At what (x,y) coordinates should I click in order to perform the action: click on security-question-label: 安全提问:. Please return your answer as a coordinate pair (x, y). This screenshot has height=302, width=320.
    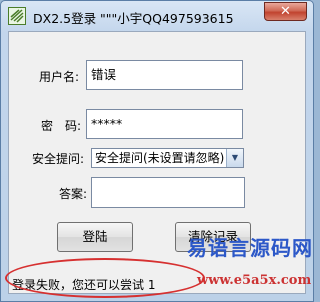
    Looking at the image, I should click on (58, 159).